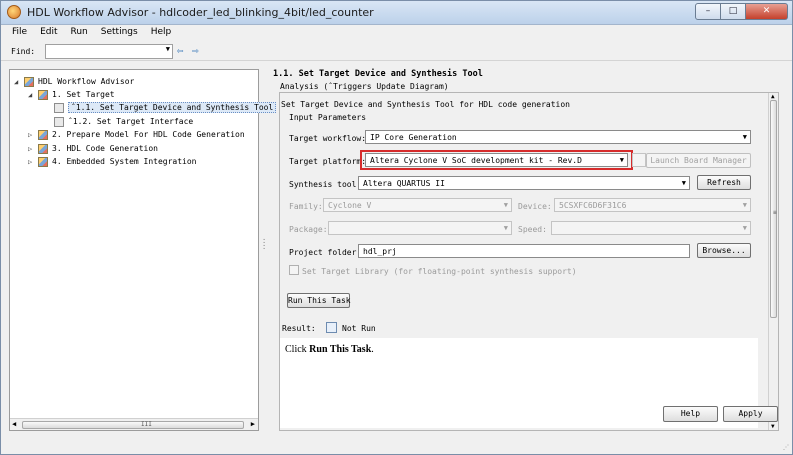  What do you see at coordinates (652, 205) in the screenshot?
I see `device-select: 5CSXFC6D6F31C6 ▼` at bounding box center [652, 205].